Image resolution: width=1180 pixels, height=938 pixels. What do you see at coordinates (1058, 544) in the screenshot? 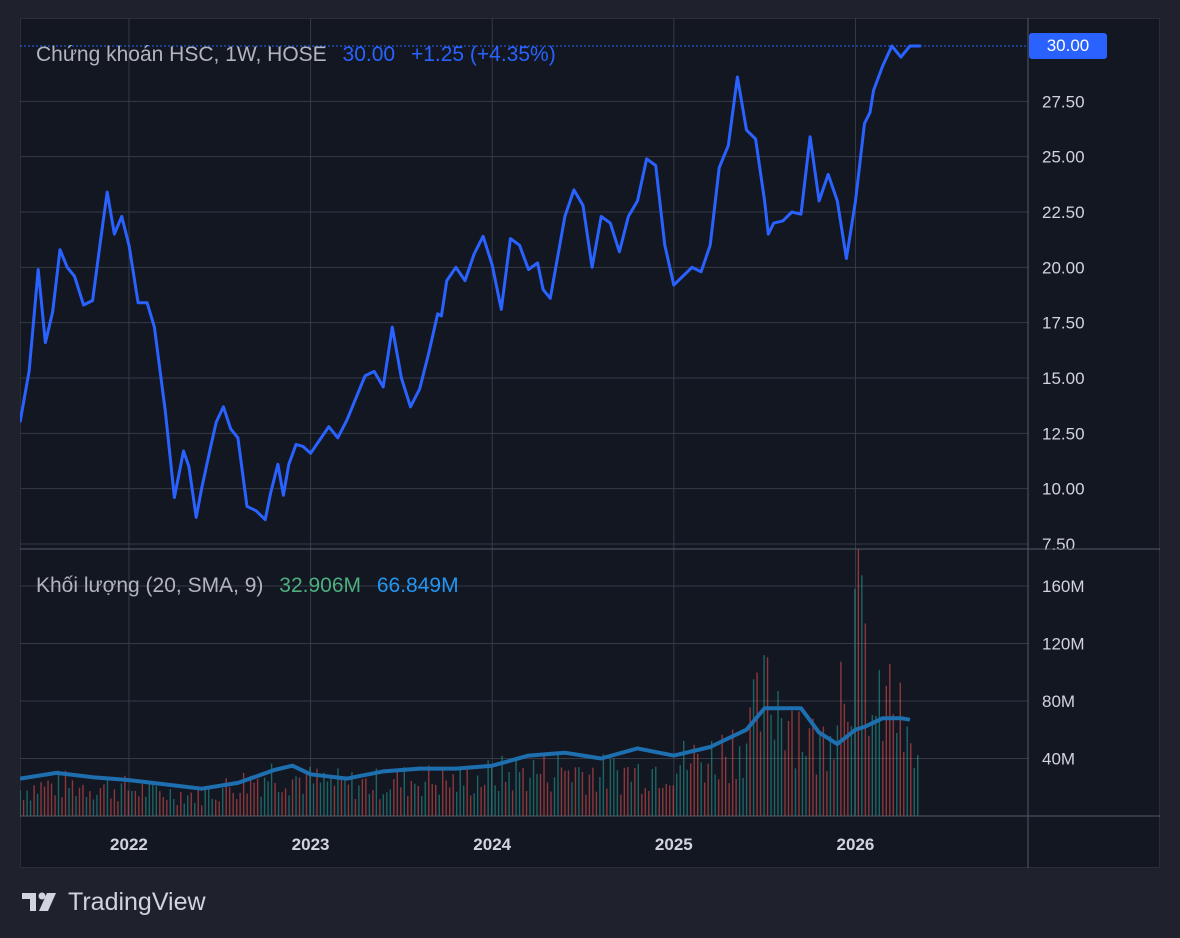
I see `price-tick-label: 7.50` at bounding box center [1058, 544].